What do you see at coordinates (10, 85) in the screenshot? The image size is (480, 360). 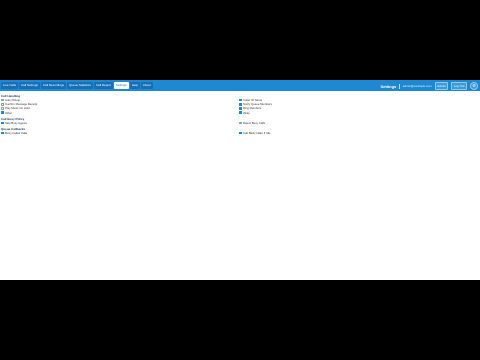 I see `tab-live-calls: Live Calls` at bounding box center [10, 85].